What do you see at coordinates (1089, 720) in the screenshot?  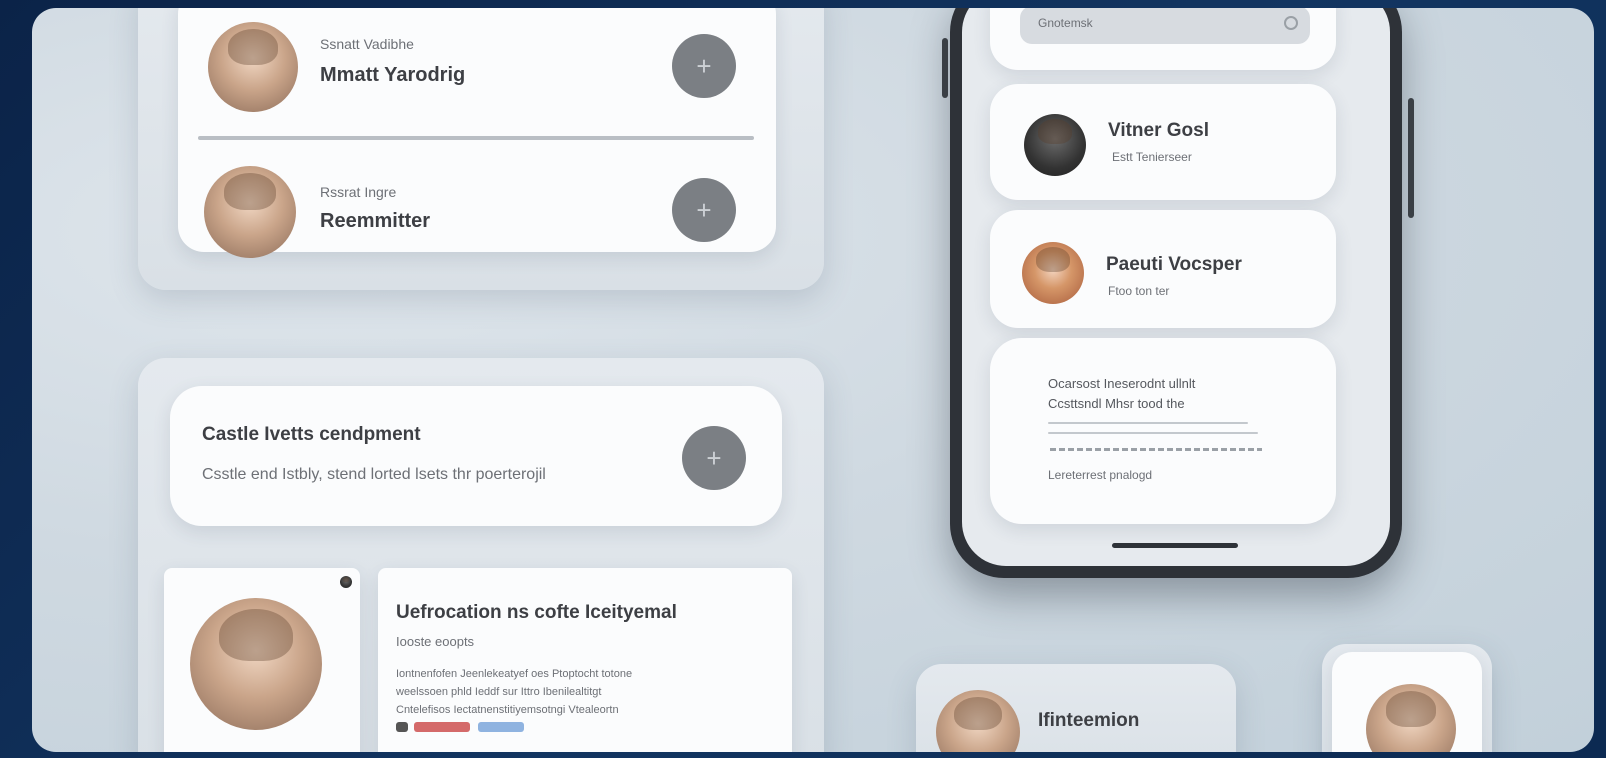 I see `bottom-card-name: Ifinteemion` at bounding box center [1089, 720].